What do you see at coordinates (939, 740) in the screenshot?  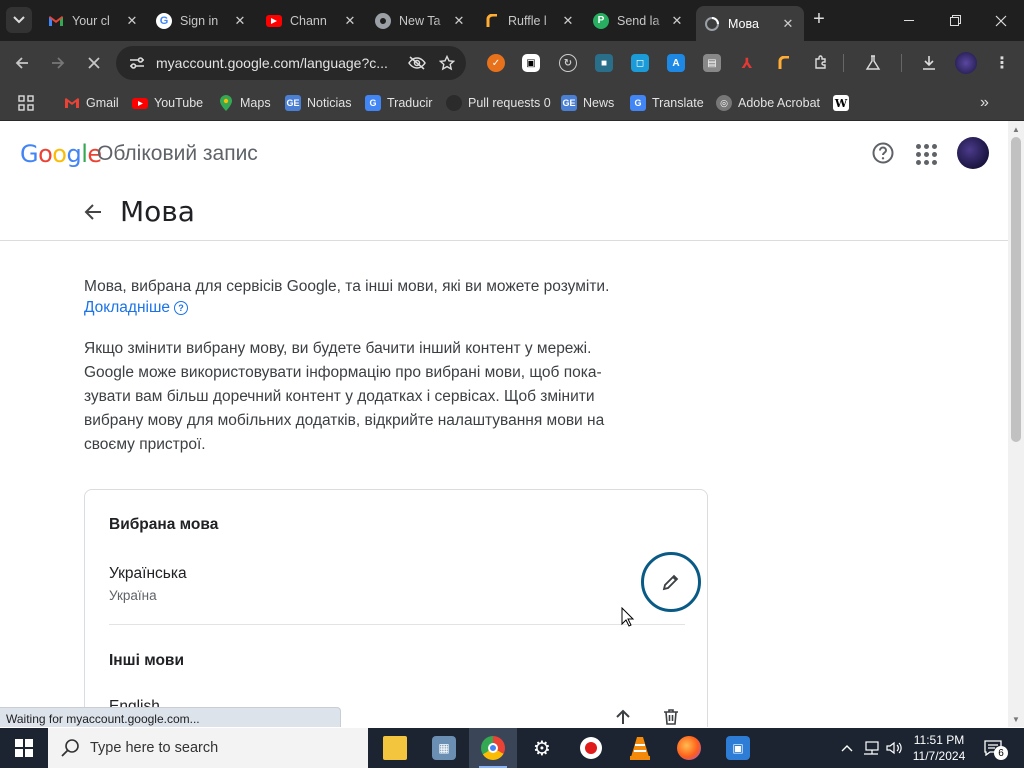 I see `clock-time: 11:51 PM` at bounding box center [939, 740].